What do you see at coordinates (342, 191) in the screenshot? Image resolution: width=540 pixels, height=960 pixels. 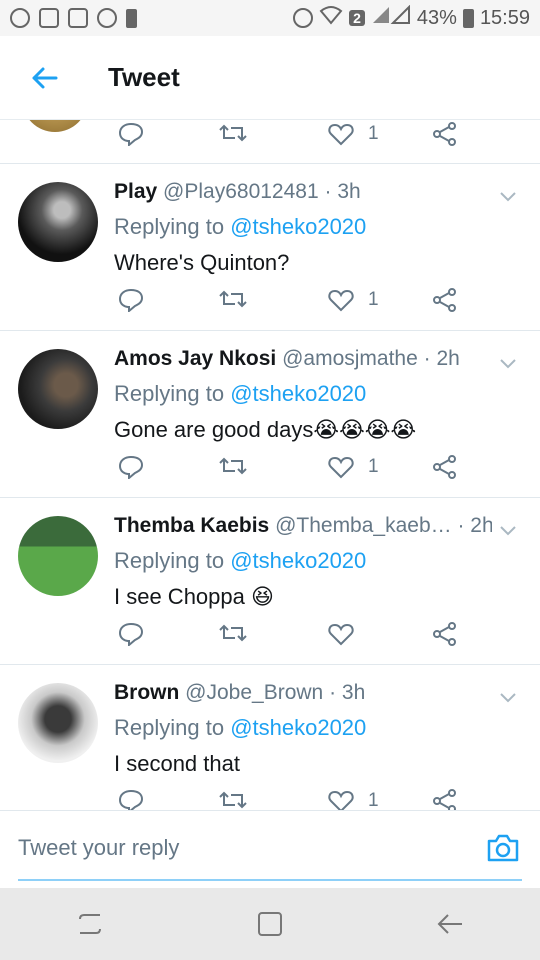 I see `tweet-time: · 3h` at bounding box center [342, 191].